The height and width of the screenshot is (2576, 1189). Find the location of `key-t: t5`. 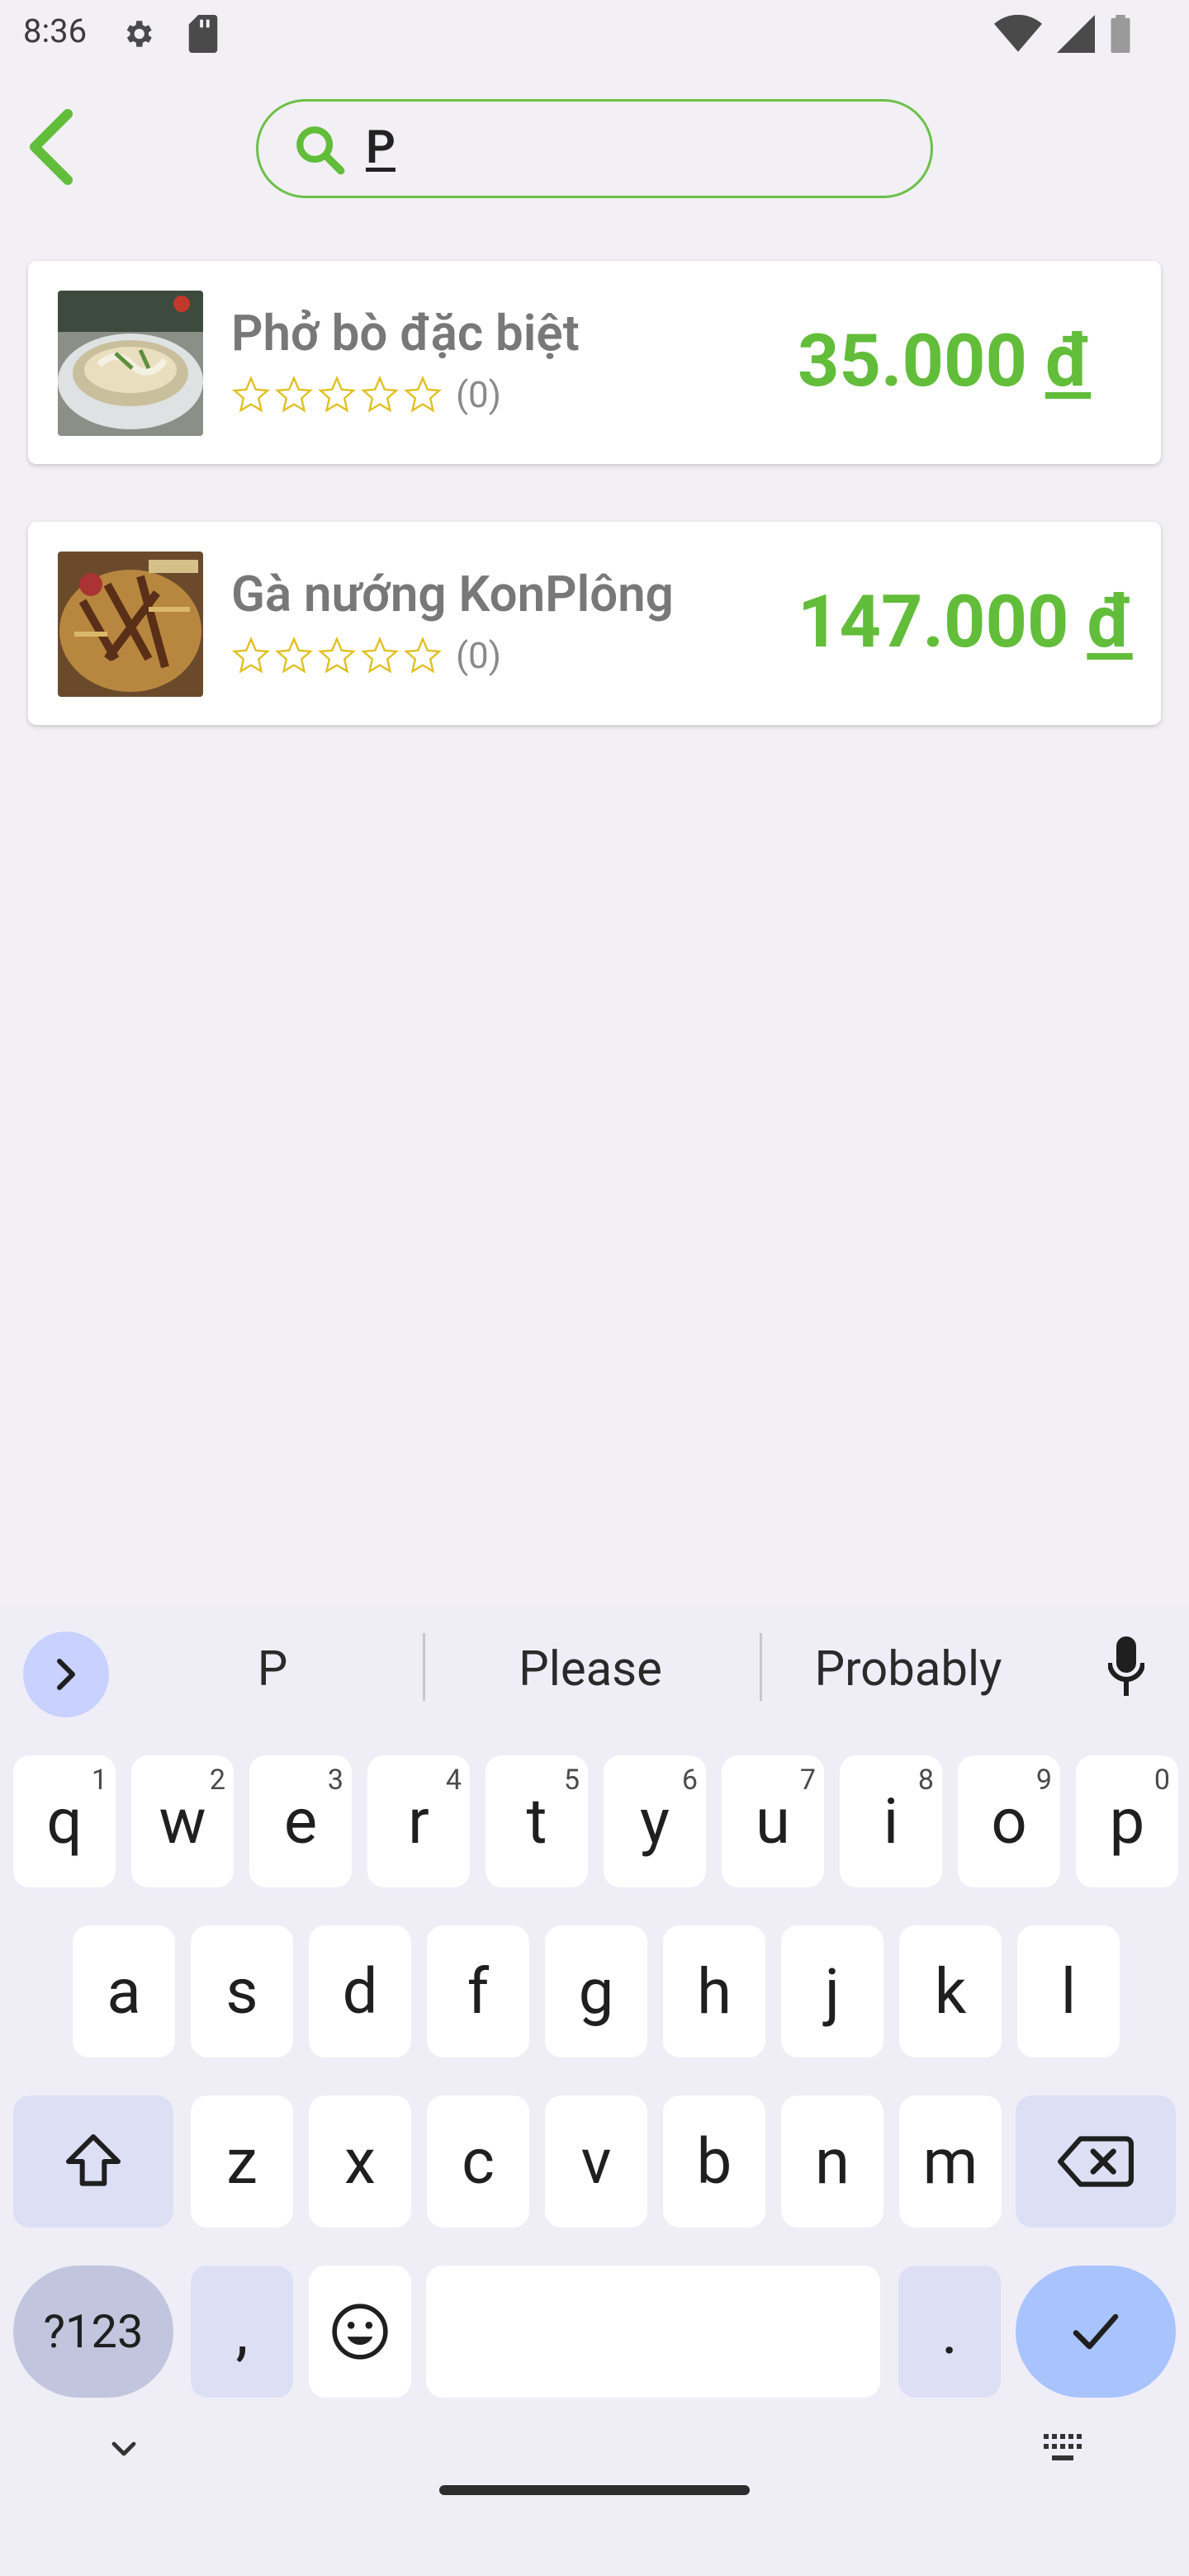

key-t: t5 is located at coordinates (537, 1821).